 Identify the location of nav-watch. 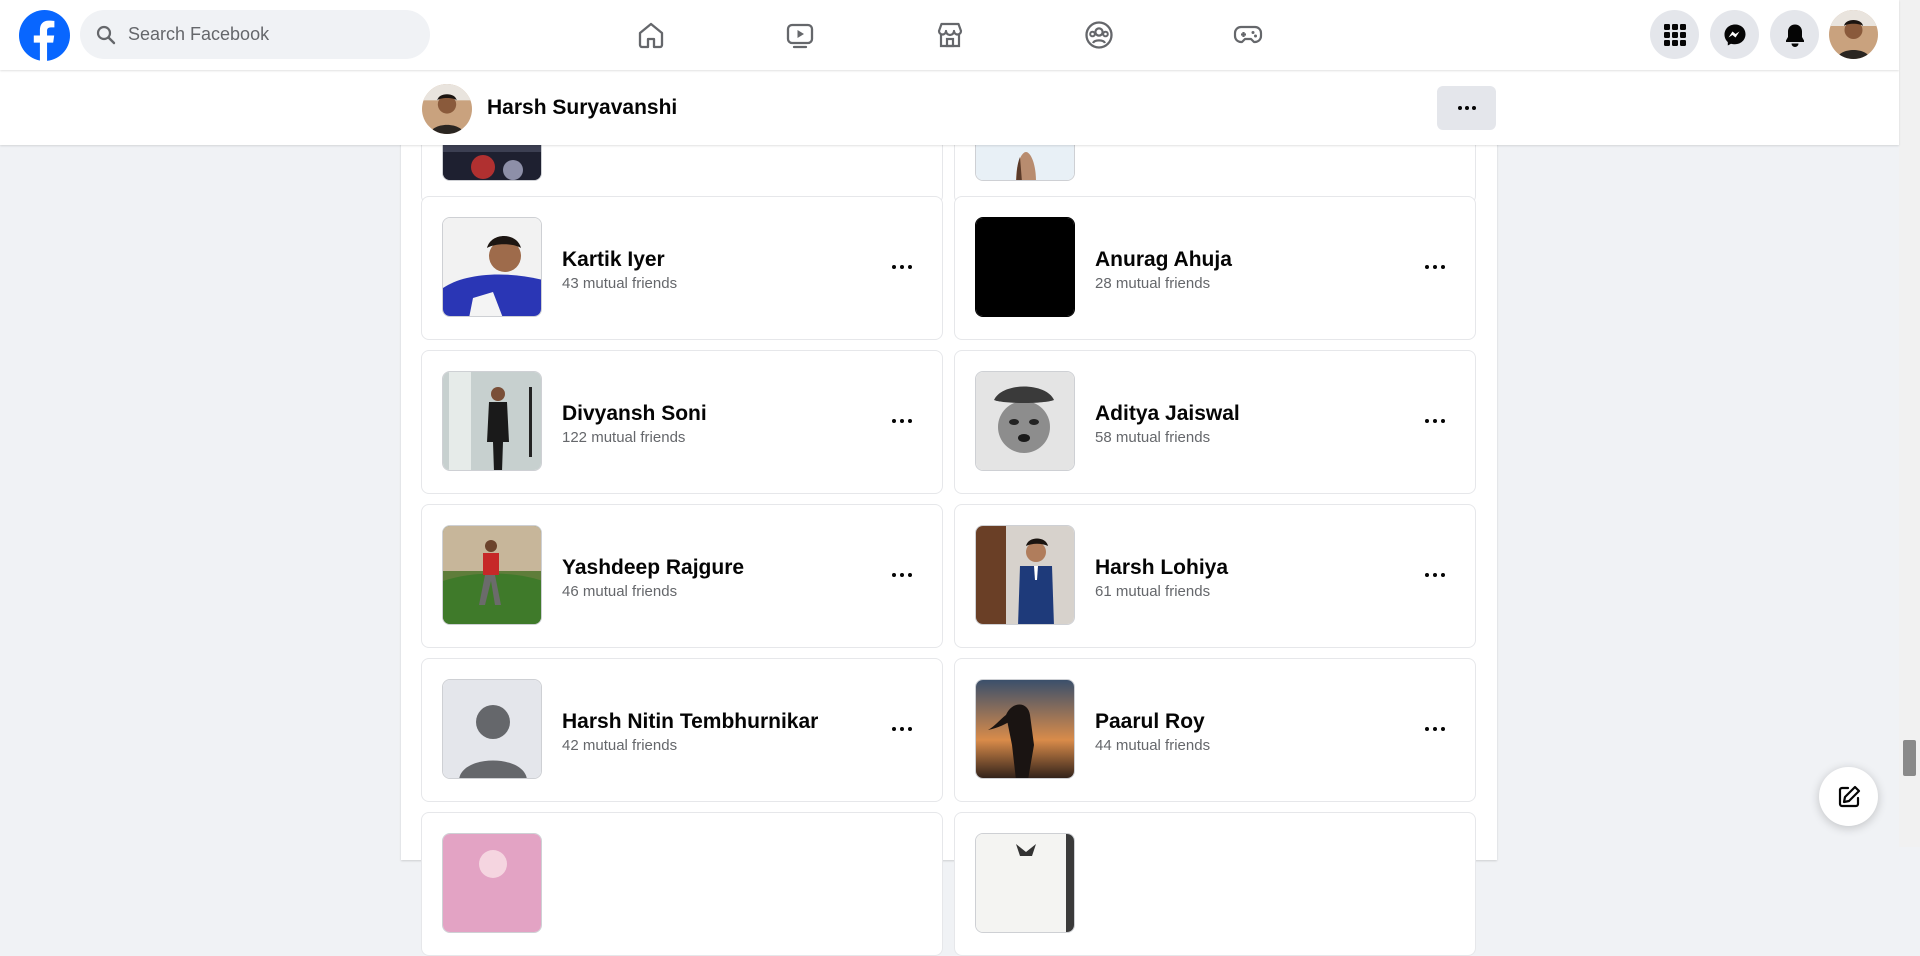
(800, 35).